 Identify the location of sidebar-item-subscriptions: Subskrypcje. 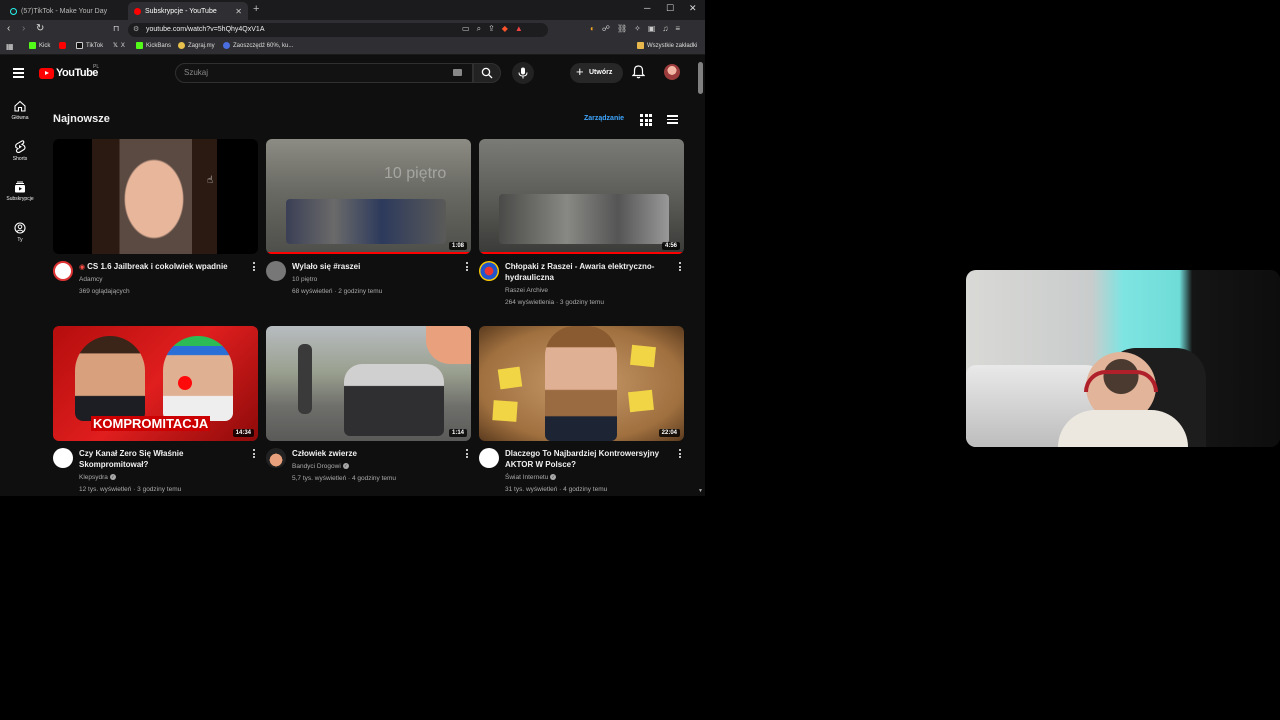
(20, 191).